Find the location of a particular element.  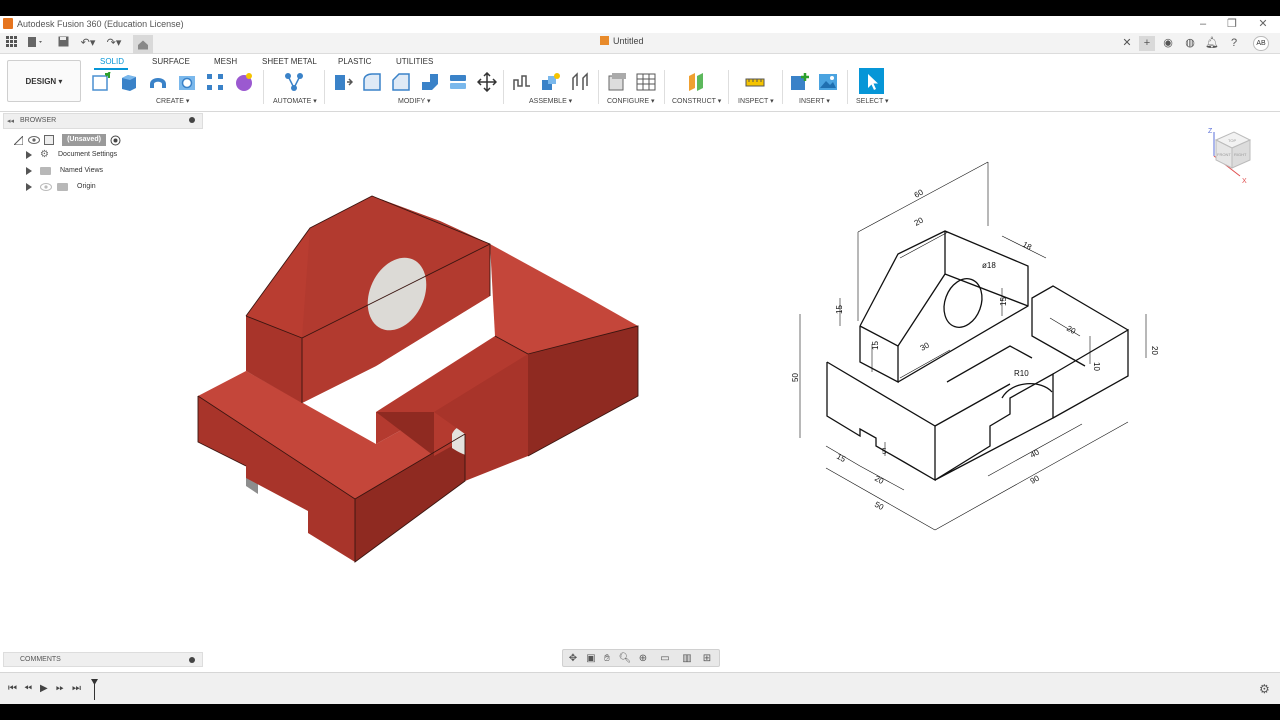

restore-icon: ❐ is located at coordinates (1232, 24).